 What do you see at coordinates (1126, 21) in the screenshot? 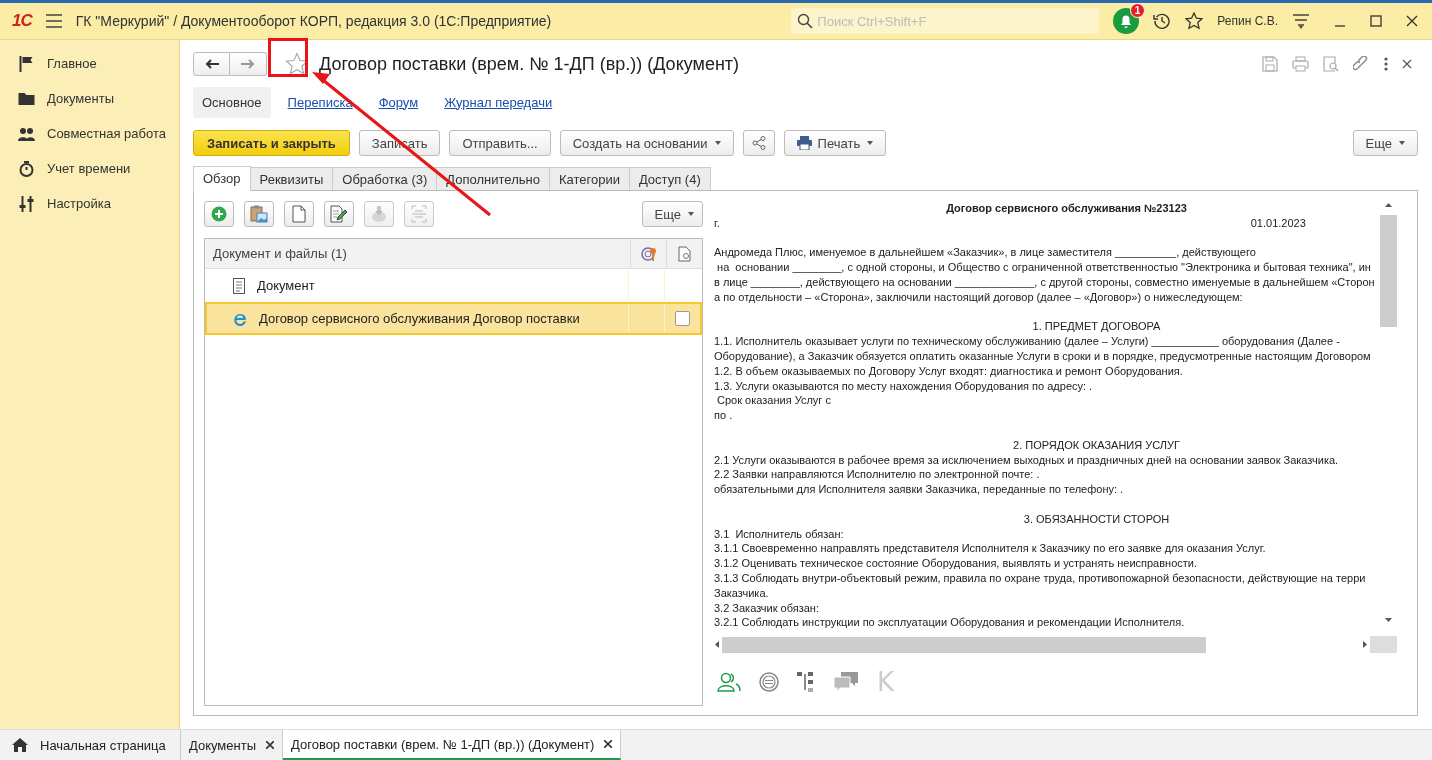
I see `bell-icon` at bounding box center [1126, 21].